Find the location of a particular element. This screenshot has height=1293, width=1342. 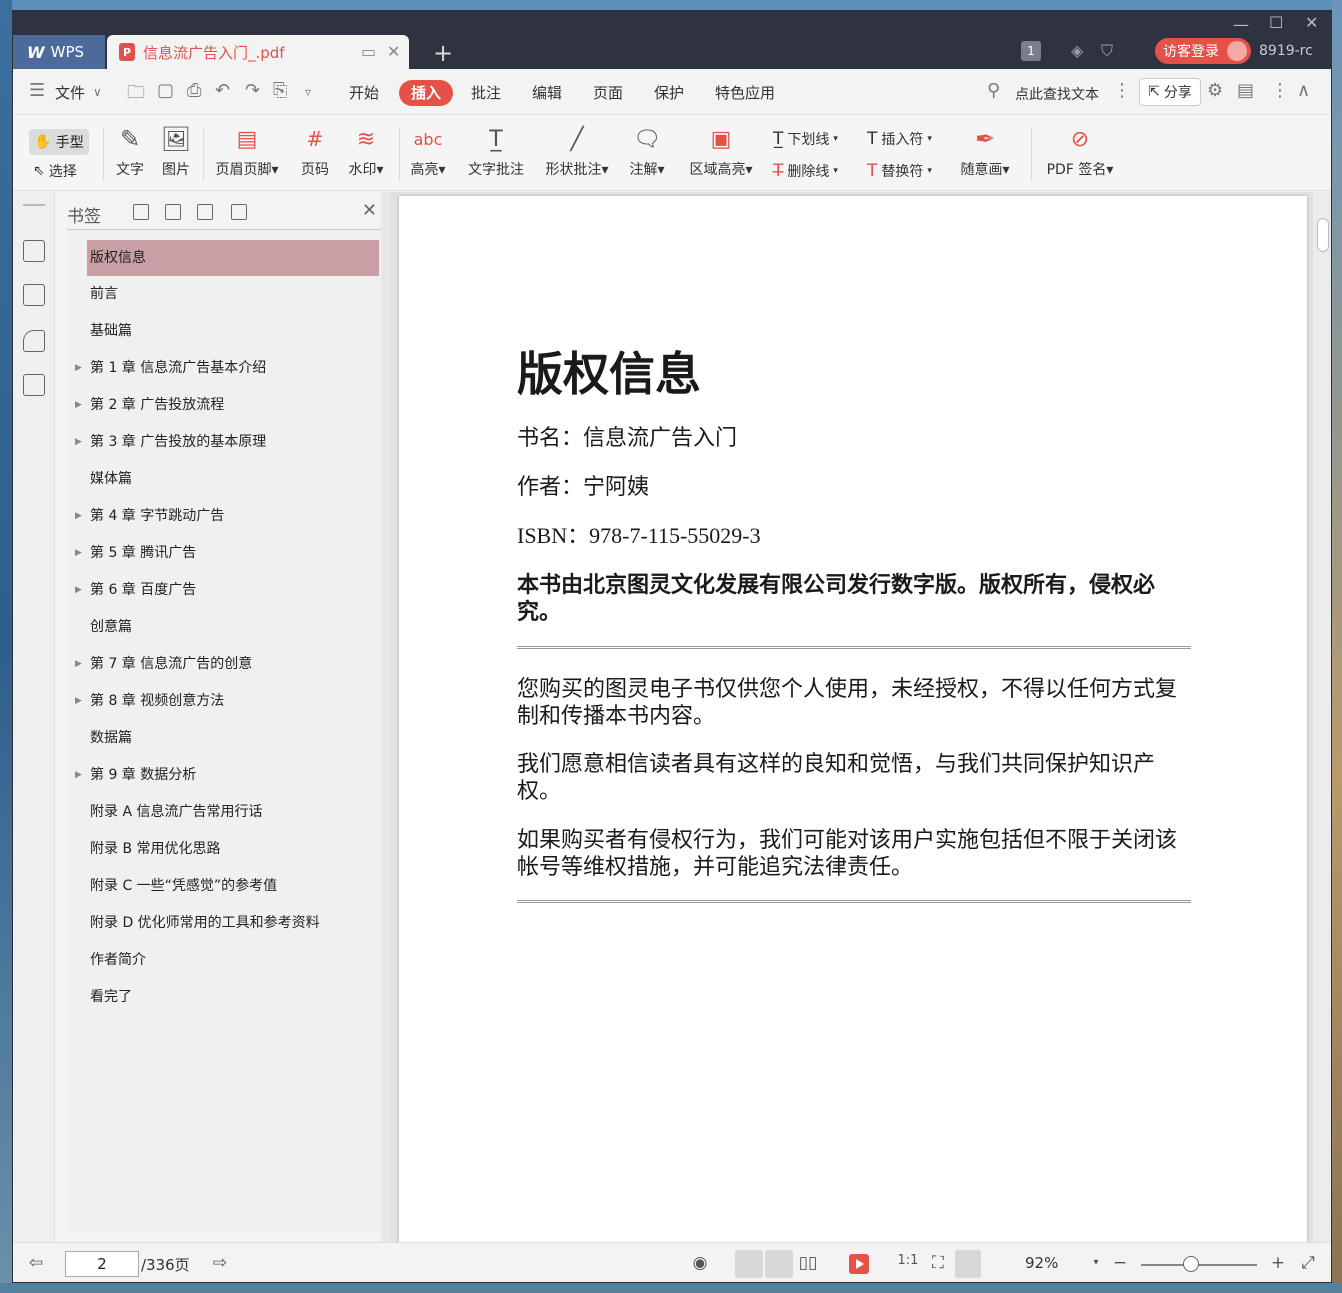

login-button: 访客登录 is located at coordinates (1203, 51).